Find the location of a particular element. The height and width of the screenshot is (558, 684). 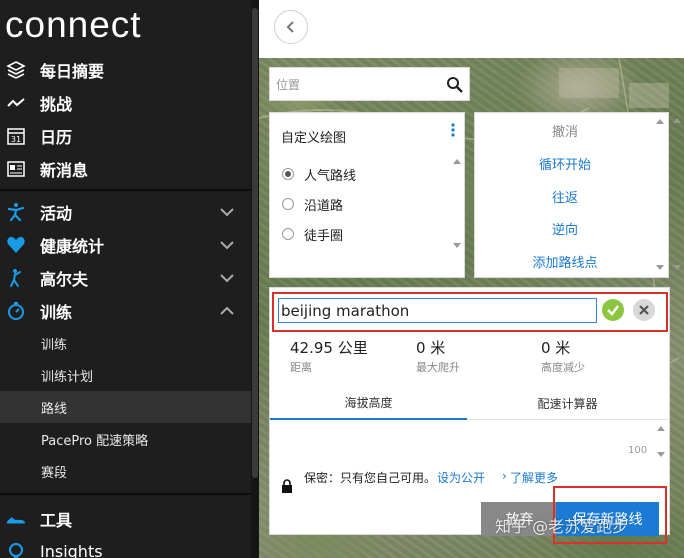

reverse-button: 逆向 is located at coordinates (565, 228).